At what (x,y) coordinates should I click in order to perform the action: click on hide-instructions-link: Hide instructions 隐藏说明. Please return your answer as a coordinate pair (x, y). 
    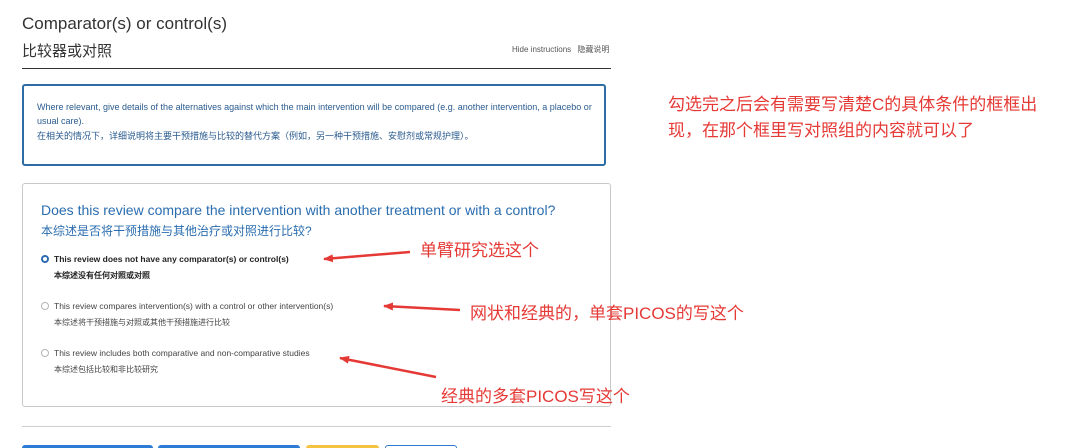
    Looking at the image, I should click on (562, 49).